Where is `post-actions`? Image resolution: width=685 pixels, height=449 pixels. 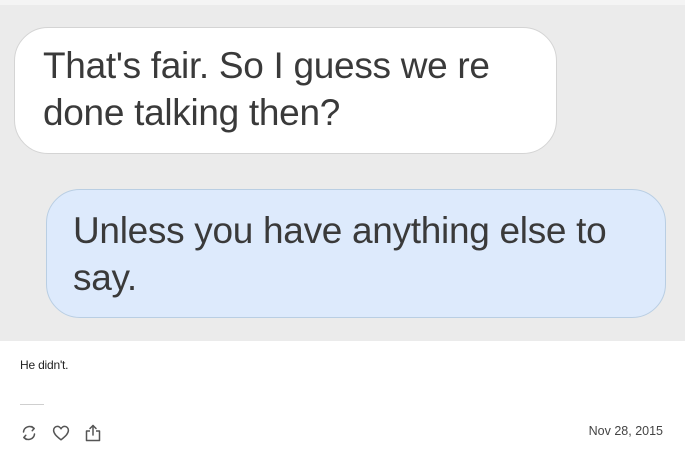
post-actions is located at coordinates (61, 433).